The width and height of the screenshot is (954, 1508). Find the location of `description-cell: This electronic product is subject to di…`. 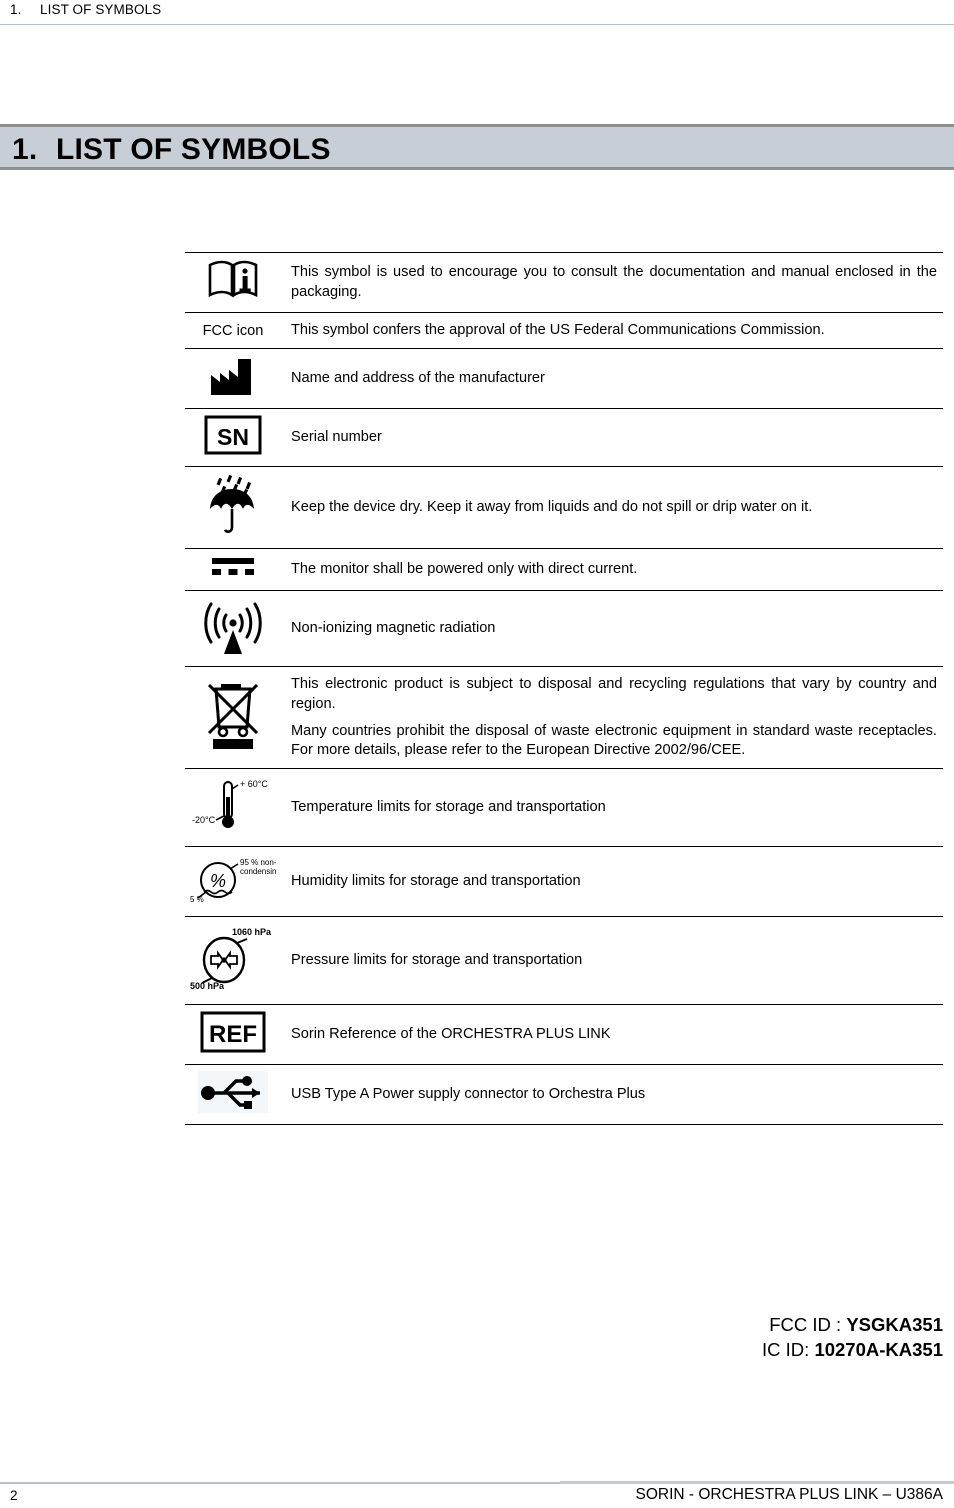

description-cell: This electronic product is subject to di… is located at coordinates (612, 718).